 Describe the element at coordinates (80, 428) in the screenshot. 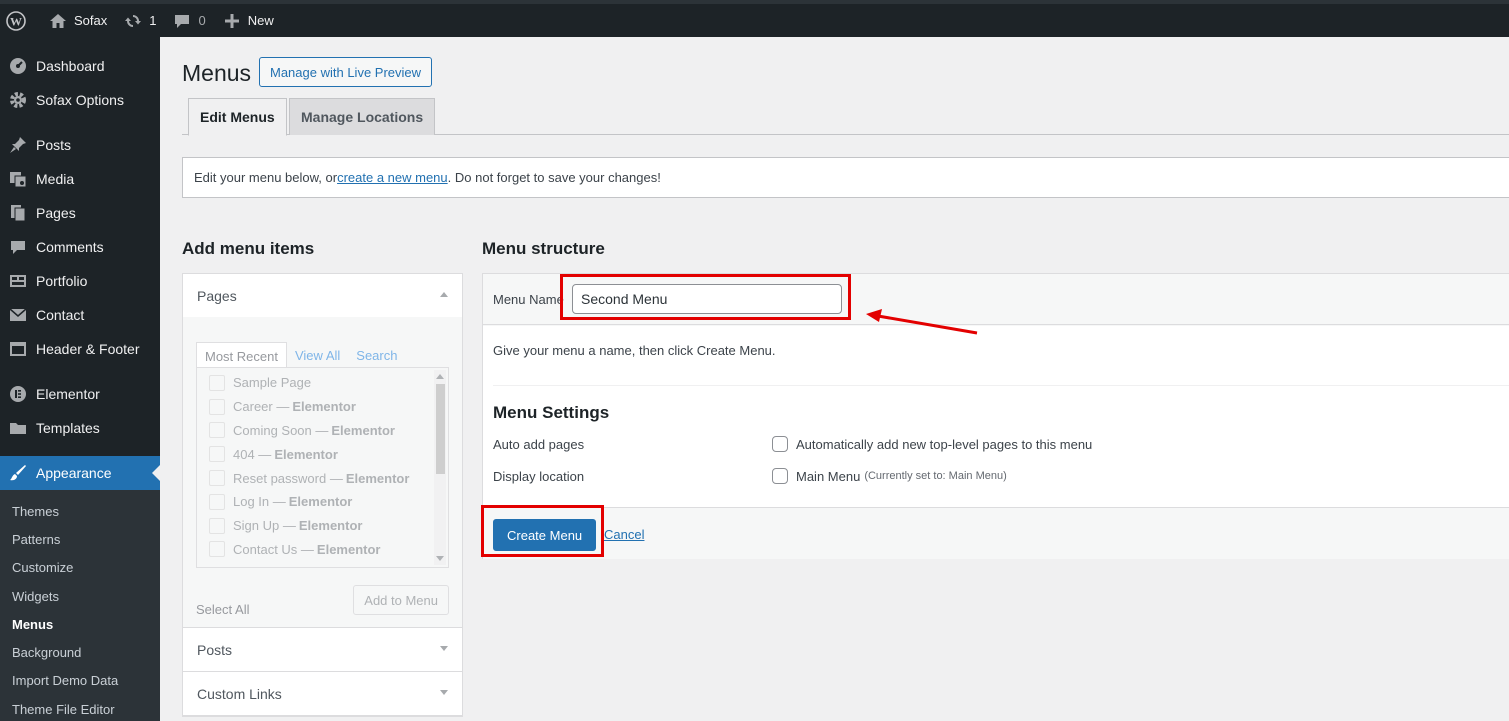

I see `sidebar-item-templates: Templates` at that location.